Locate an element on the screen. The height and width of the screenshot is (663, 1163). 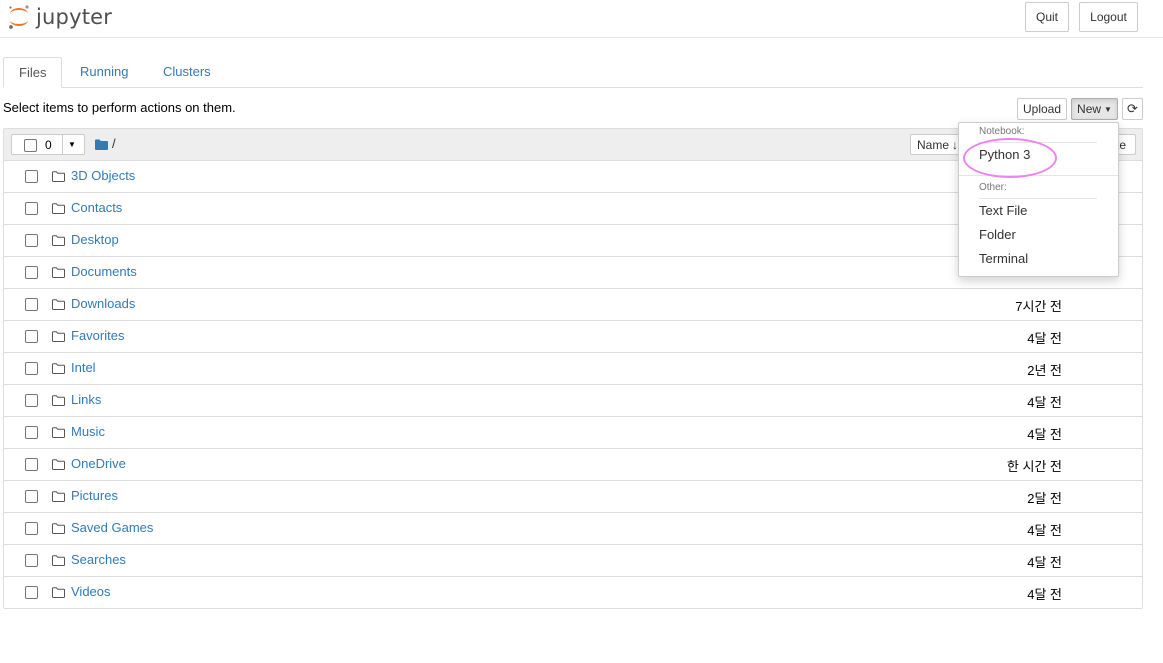
tab-running: Running is located at coordinates (104, 72).